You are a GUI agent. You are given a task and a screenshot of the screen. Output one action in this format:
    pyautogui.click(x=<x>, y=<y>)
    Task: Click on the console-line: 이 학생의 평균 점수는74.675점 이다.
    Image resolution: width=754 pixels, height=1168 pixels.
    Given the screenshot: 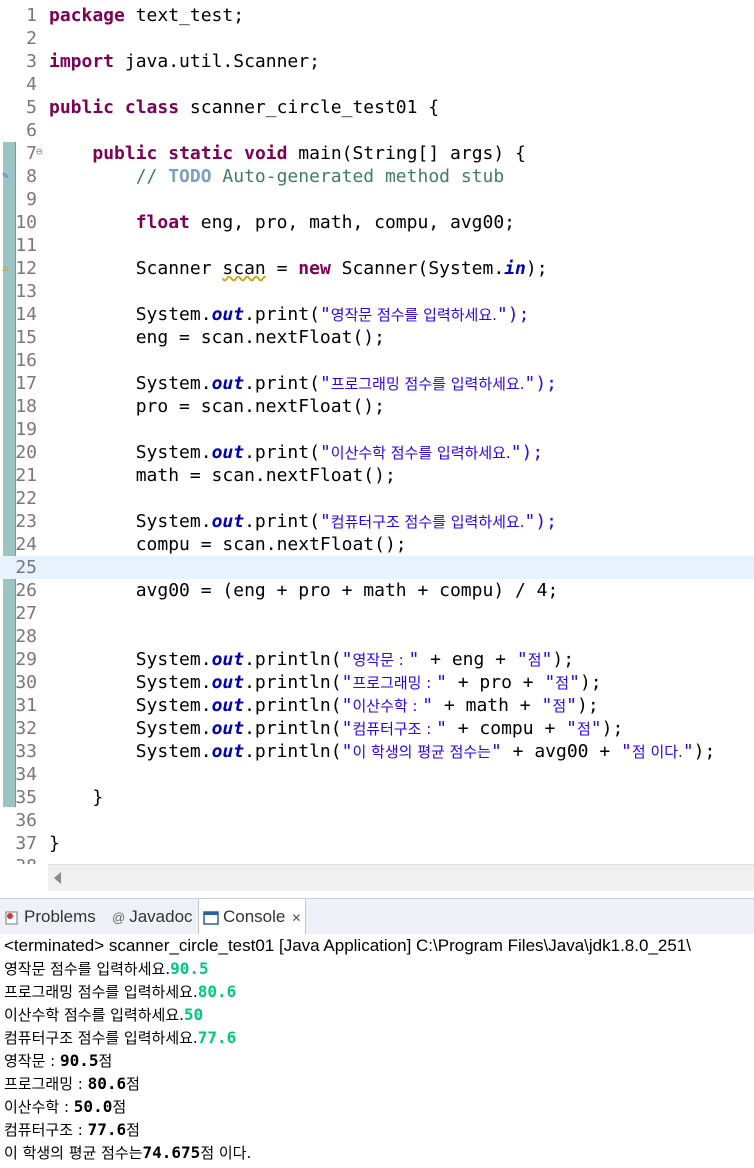 What is the action you would take?
    pyautogui.click(x=128, y=1152)
    